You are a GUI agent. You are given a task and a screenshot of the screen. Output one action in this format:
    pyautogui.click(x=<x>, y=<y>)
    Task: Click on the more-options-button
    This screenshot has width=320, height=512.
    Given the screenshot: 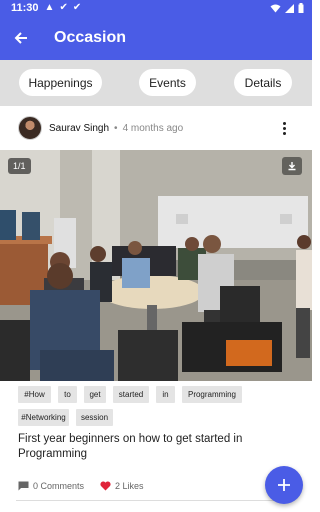 What is the action you would take?
    pyautogui.click(x=284, y=128)
    